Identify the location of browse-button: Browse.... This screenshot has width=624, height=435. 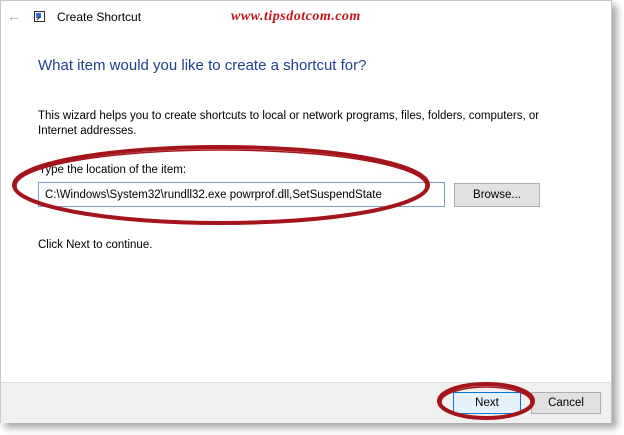
(497, 195).